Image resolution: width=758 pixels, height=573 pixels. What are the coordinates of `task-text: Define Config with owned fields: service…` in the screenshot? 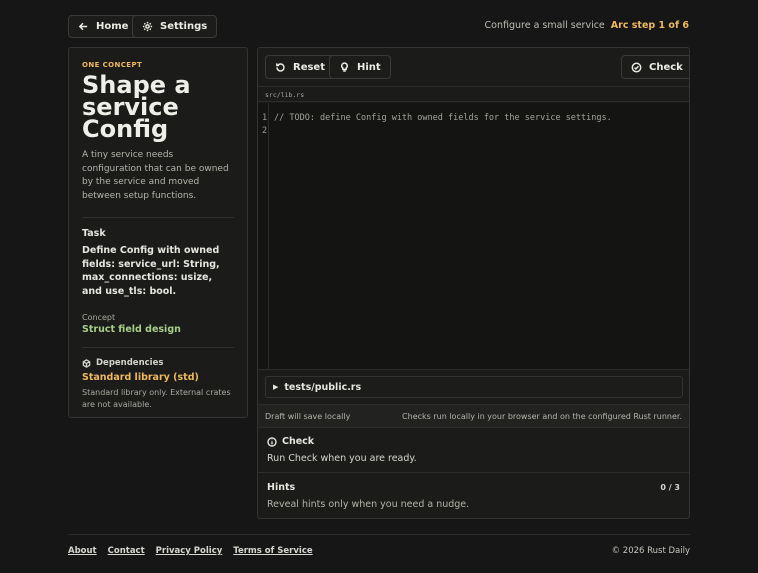 It's located at (151, 271).